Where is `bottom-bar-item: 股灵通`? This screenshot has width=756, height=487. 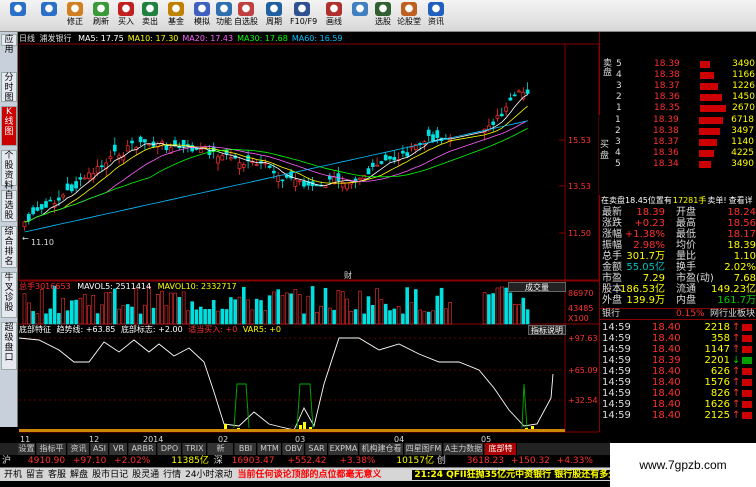
bottom-bar-item: 股灵通 is located at coordinates (145, 475).